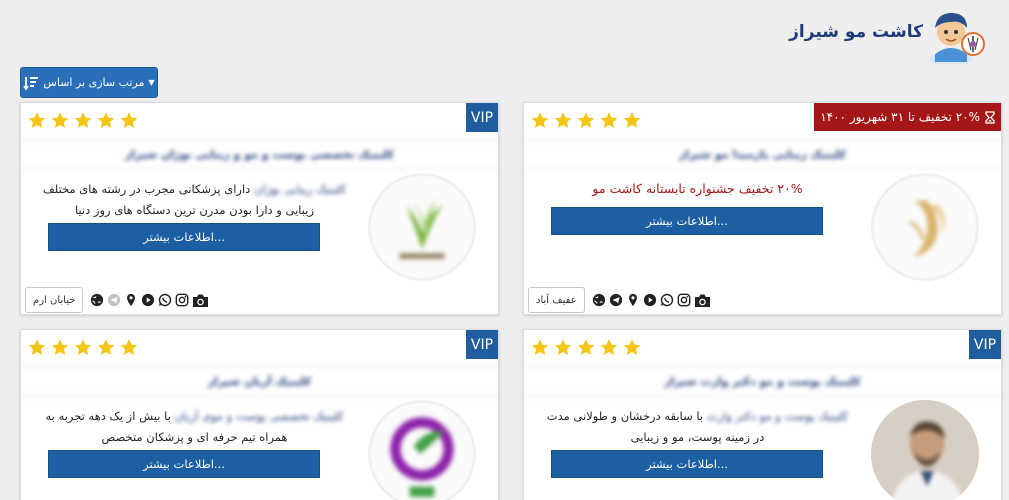  I want to click on description-clinic-name: کلینیک پوست و مو دکتر وارث, so click(777, 416).